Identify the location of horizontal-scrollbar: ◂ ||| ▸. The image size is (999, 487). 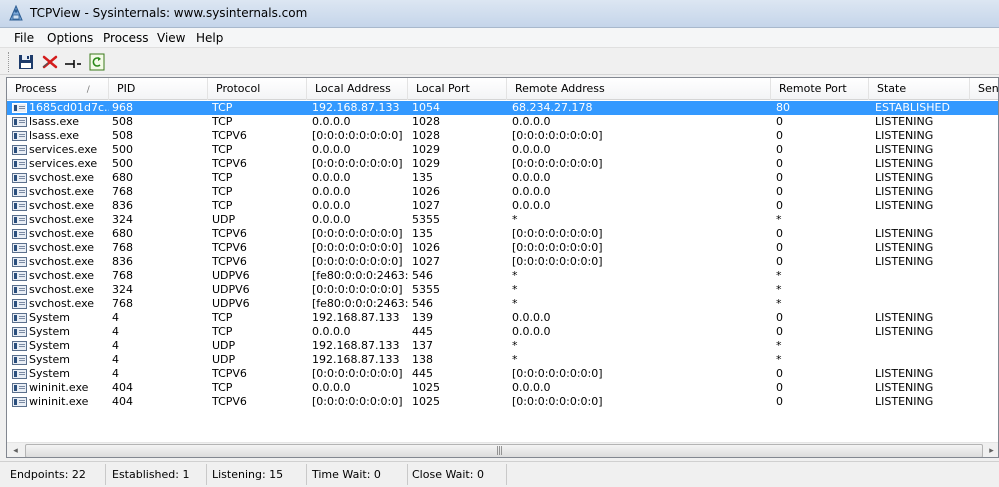
(502, 449).